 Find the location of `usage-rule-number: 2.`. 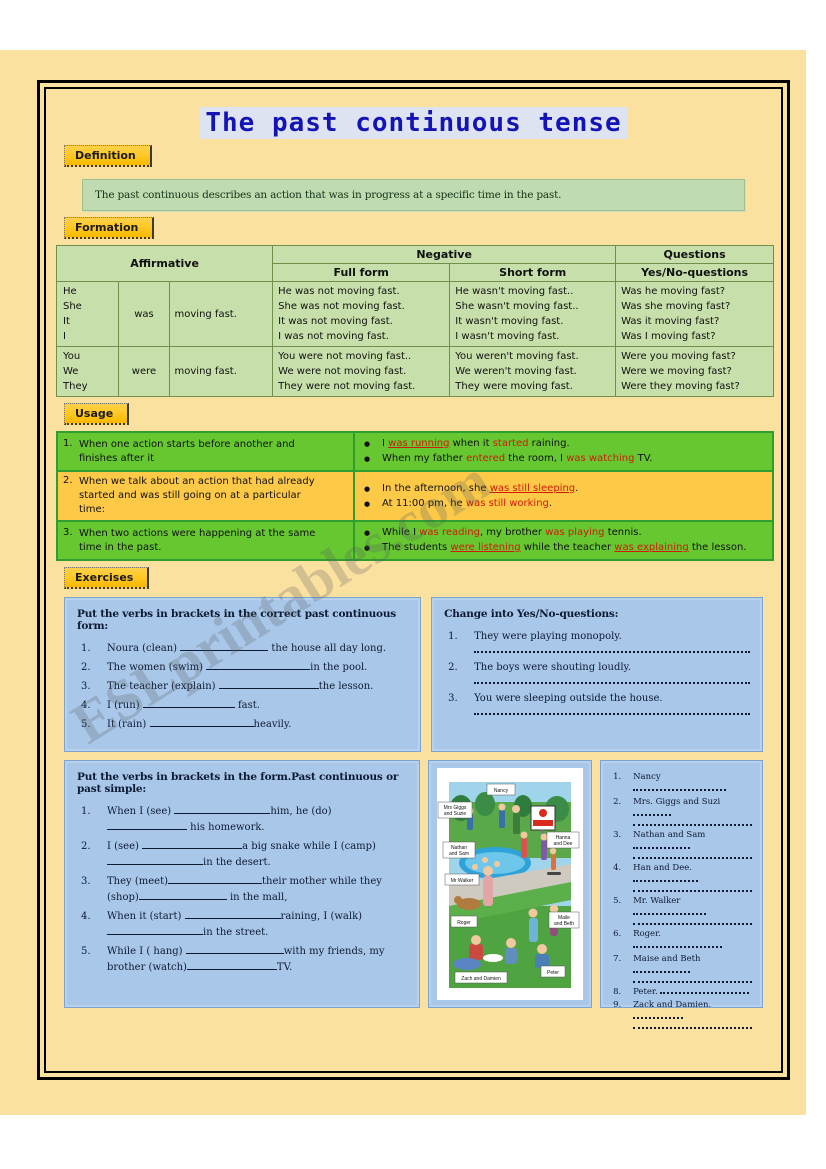

usage-rule-number: 2. is located at coordinates (68, 480).